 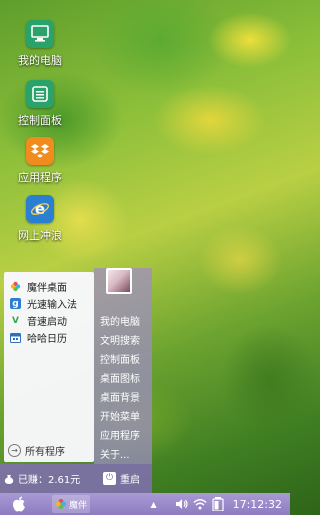 What do you see at coordinates (15, 337) in the screenshot?
I see `calendar-icon` at bounding box center [15, 337].